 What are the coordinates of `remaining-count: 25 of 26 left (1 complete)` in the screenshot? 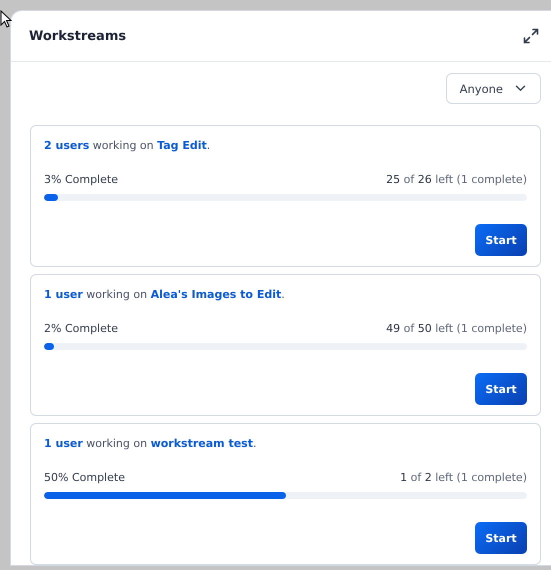 It's located at (456, 179).